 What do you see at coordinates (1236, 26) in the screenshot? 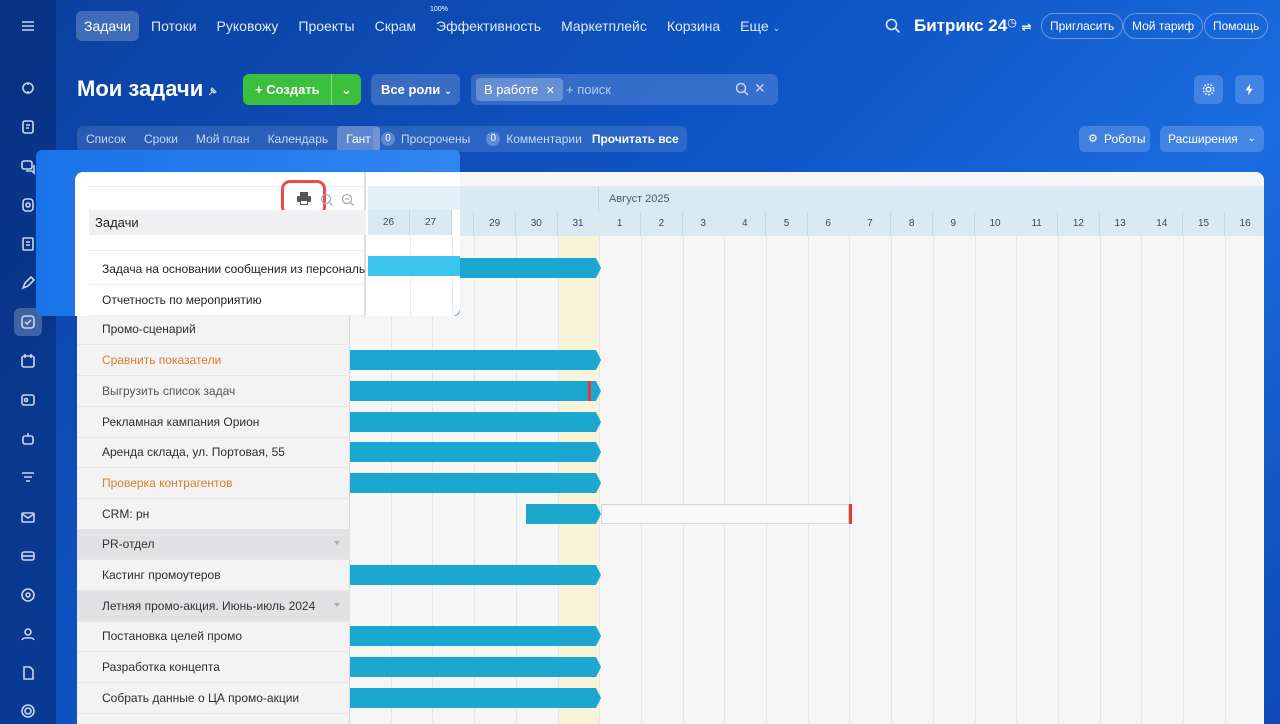
I see `help-button: Помощь` at bounding box center [1236, 26].